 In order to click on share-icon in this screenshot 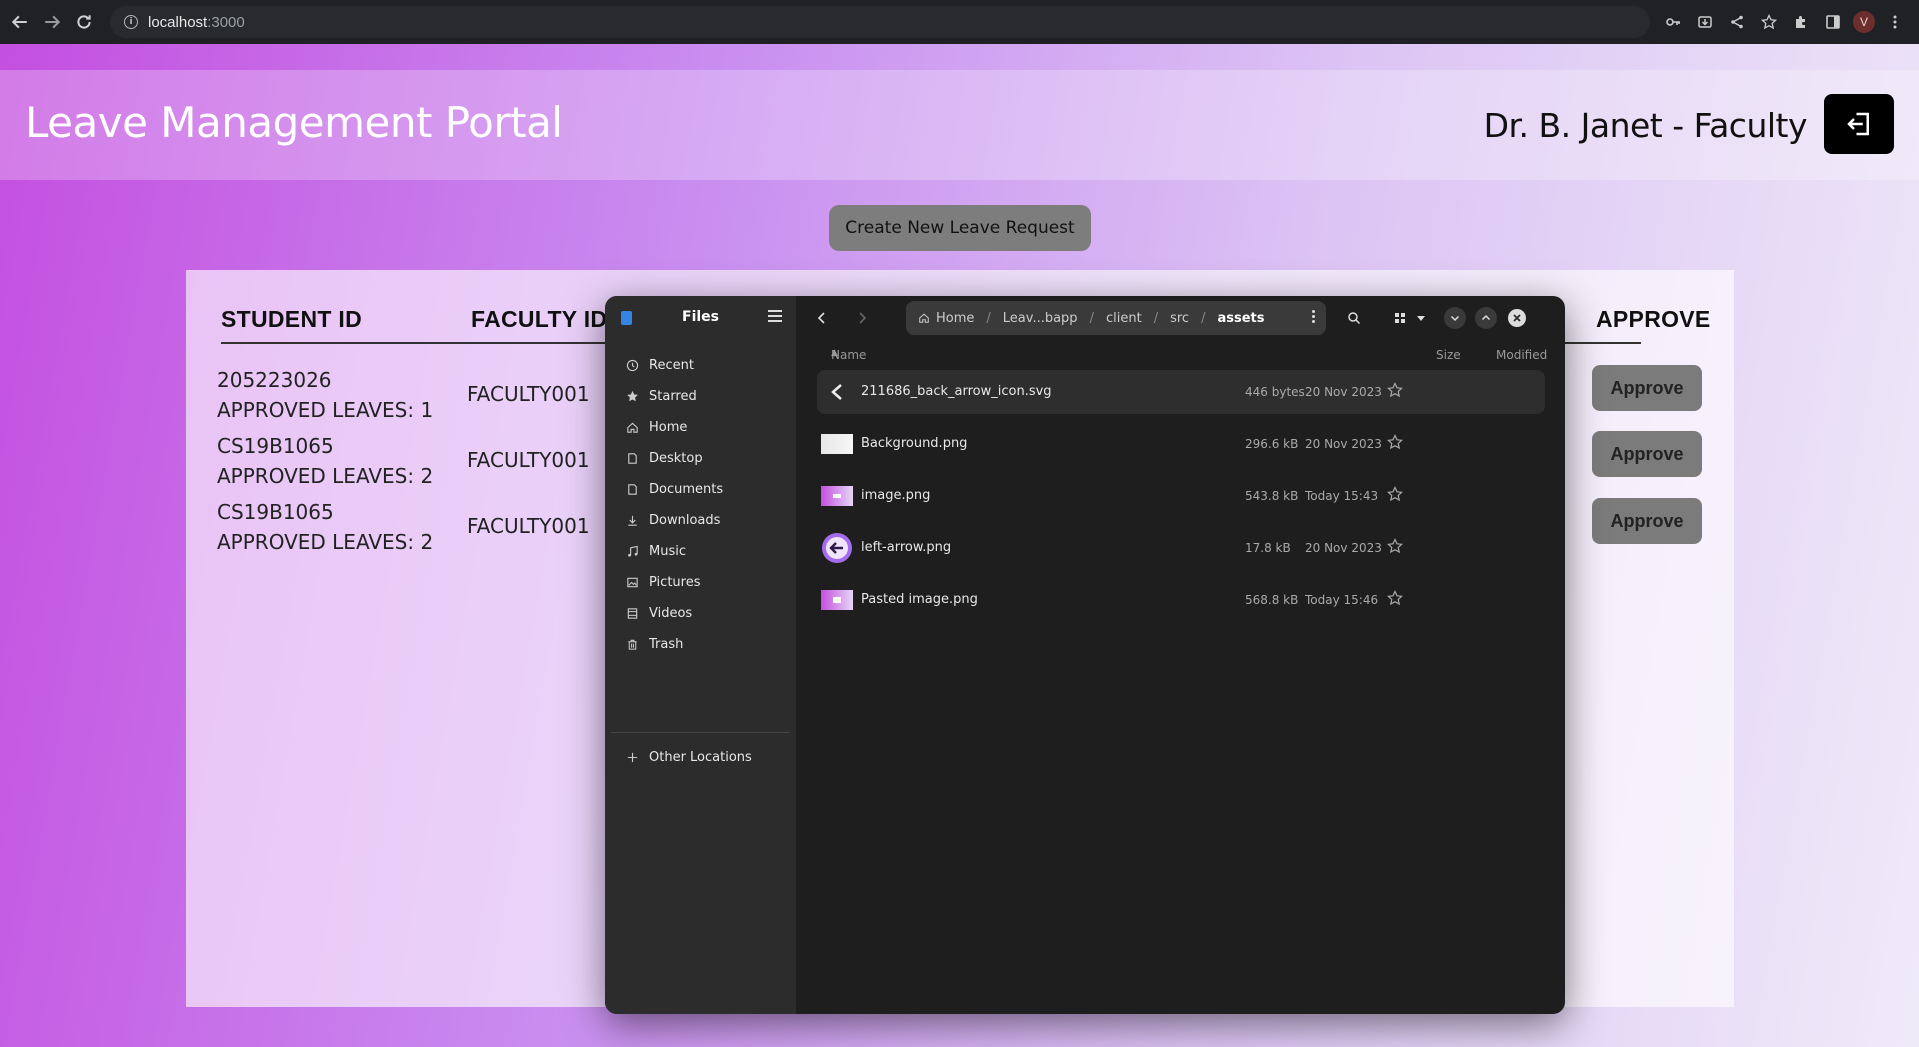, I will do `click(1737, 22)`.